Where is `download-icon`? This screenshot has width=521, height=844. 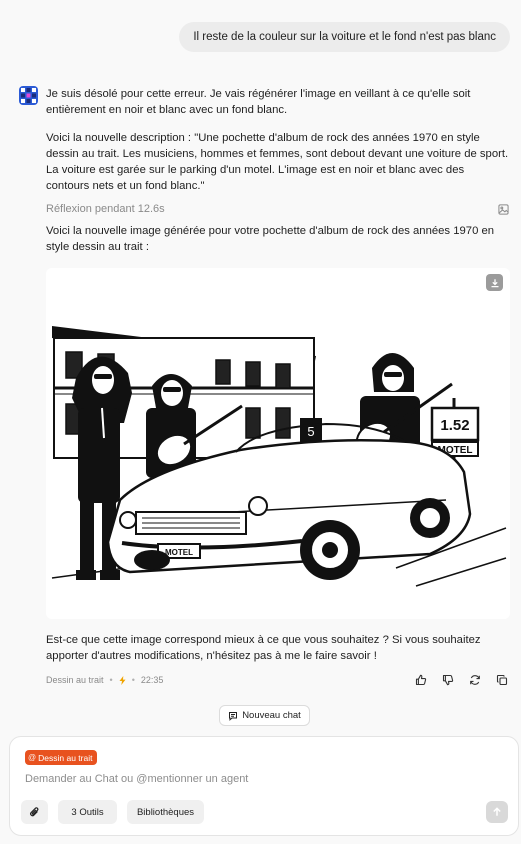
download-icon is located at coordinates (494, 282).